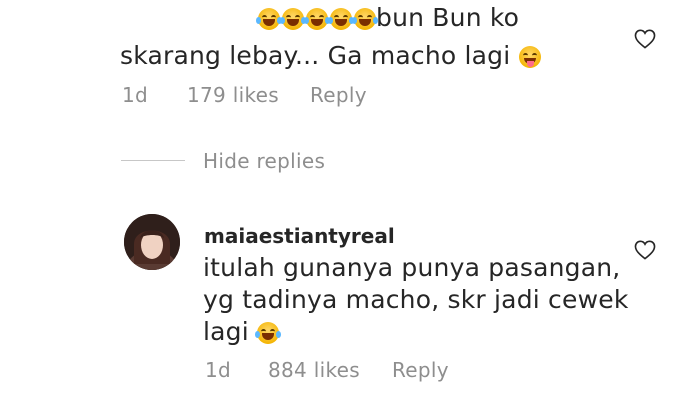 The width and height of the screenshot is (700, 413). Describe the element at coordinates (412, 267) in the screenshot. I see `reply-comment-line1: itulah gunanya punya pasangan,` at that location.